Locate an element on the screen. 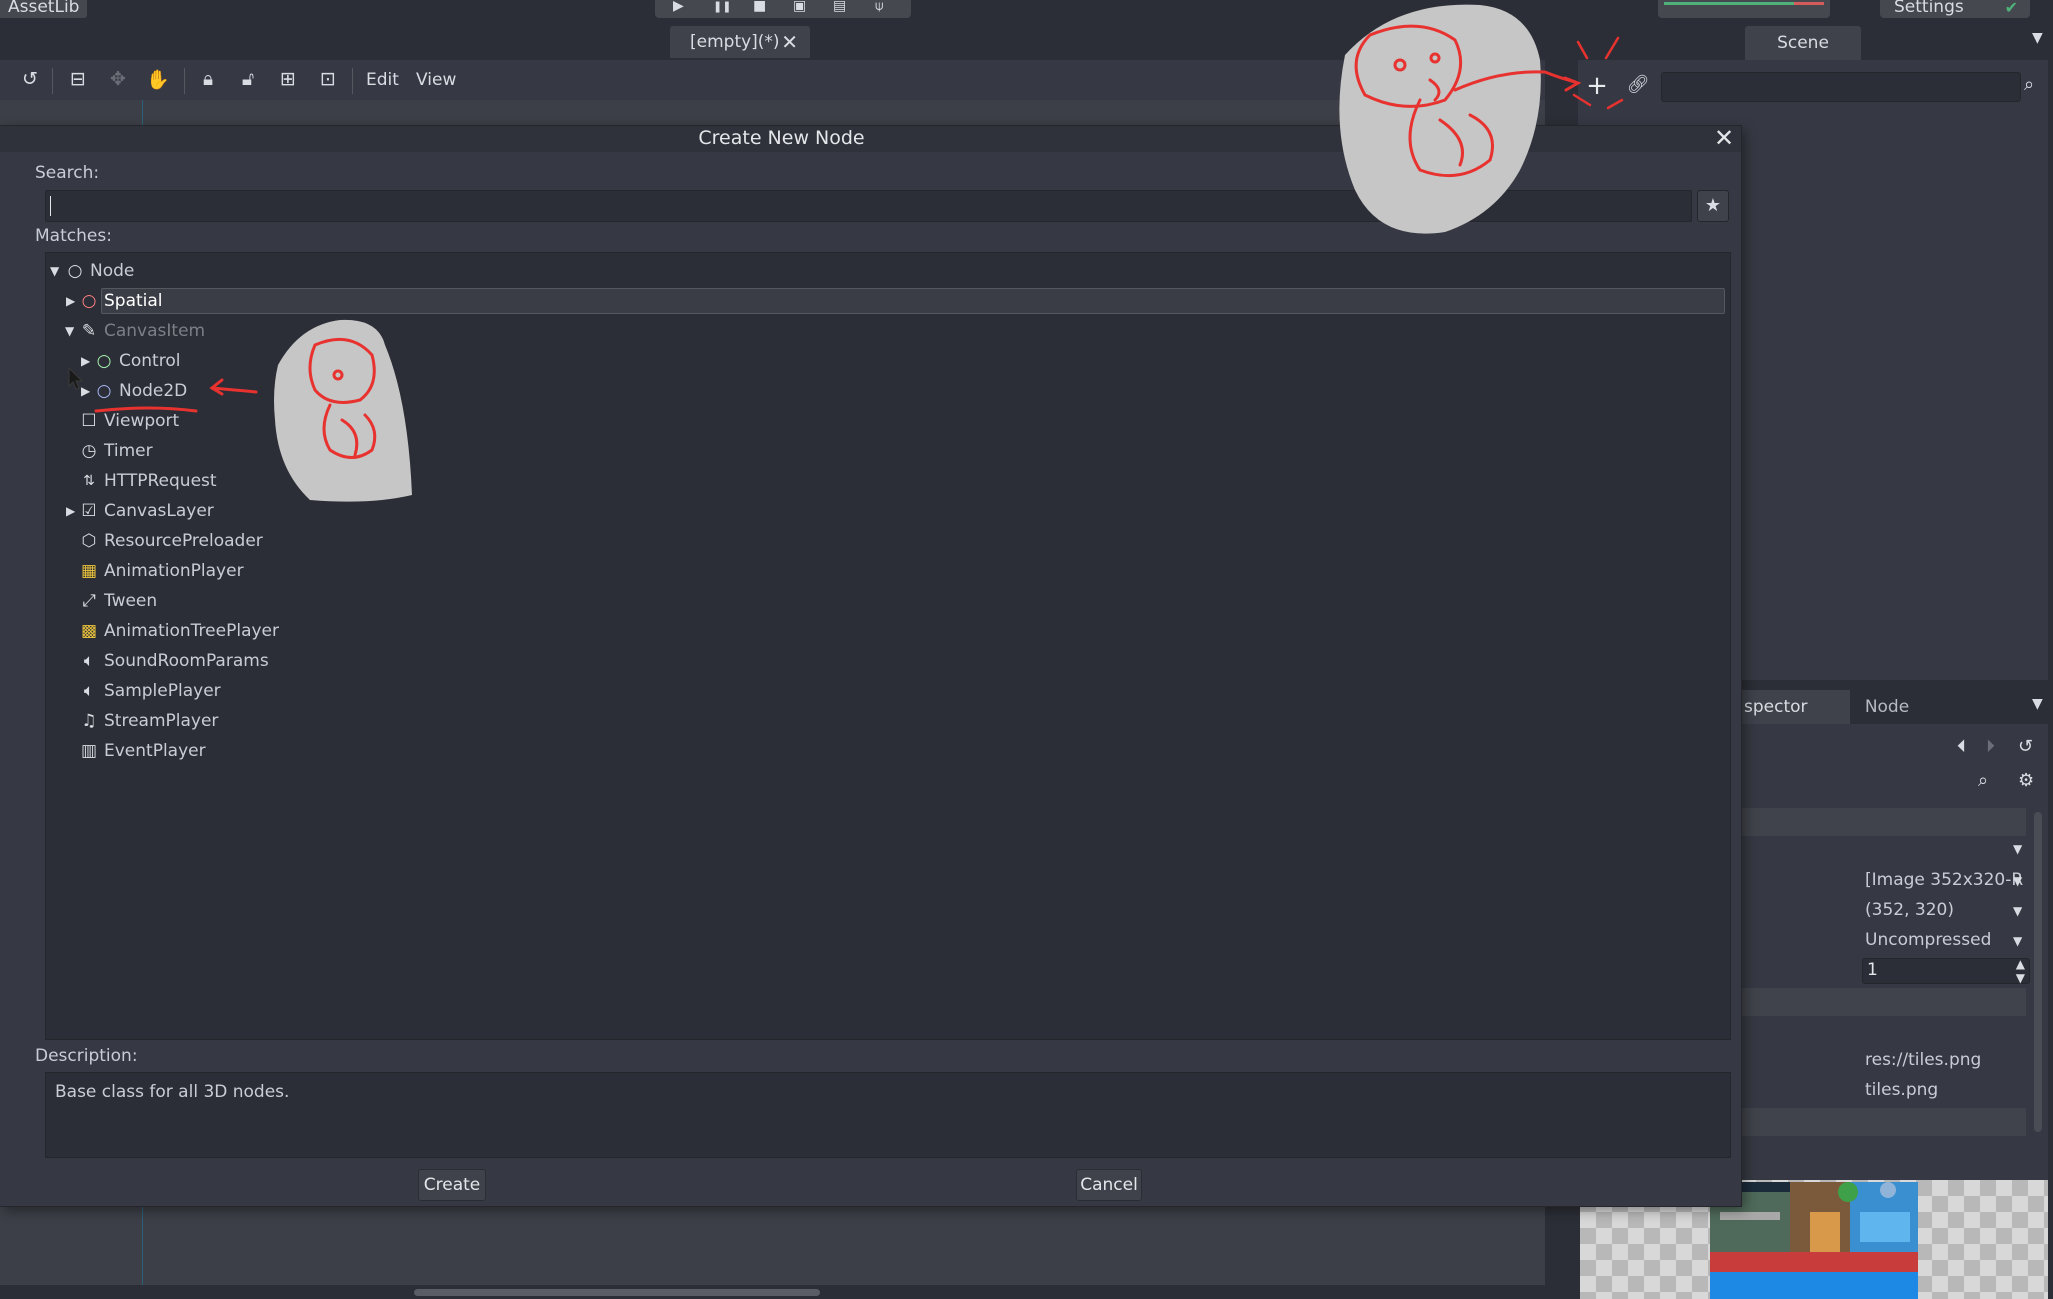 The height and width of the screenshot is (1299, 2053). piano-icon: ▥ is located at coordinates (89, 751).